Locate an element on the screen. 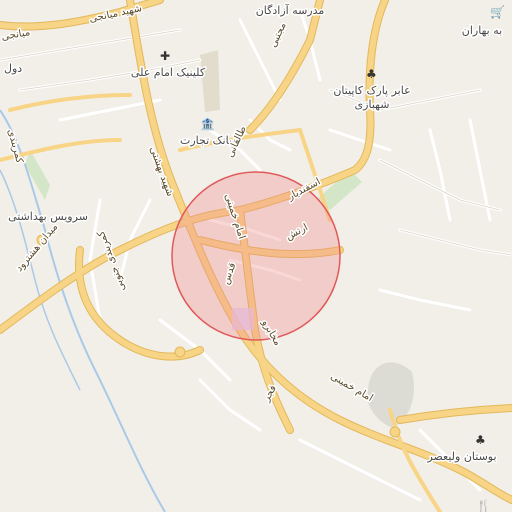 The image size is (512, 512). label-imam-ali-clinic: کلینیک امام علی is located at coordinates (168, 72).